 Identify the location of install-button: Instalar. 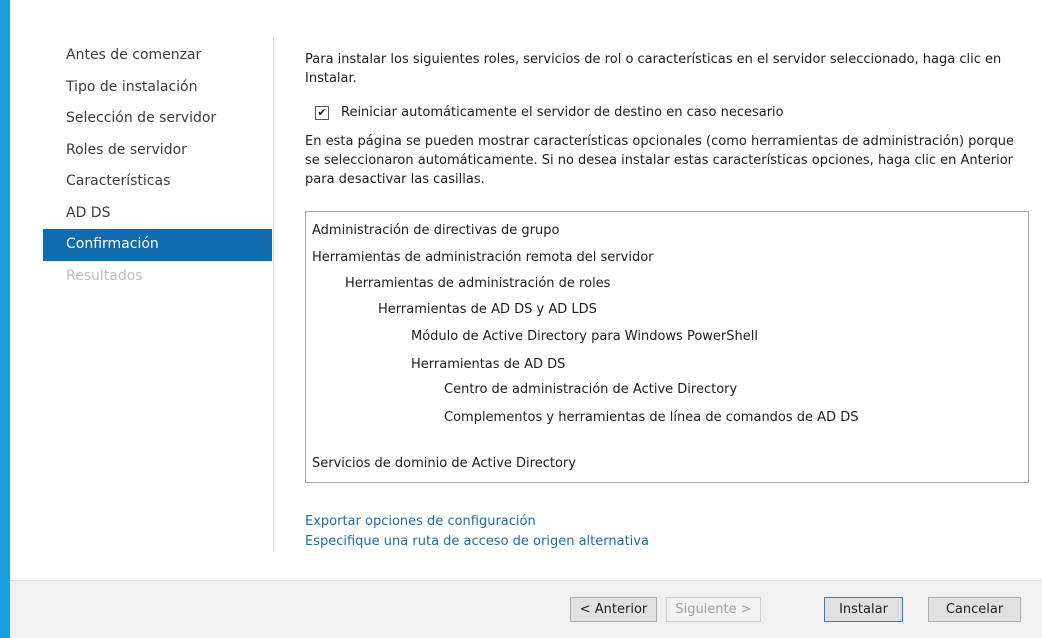
(863, 609).